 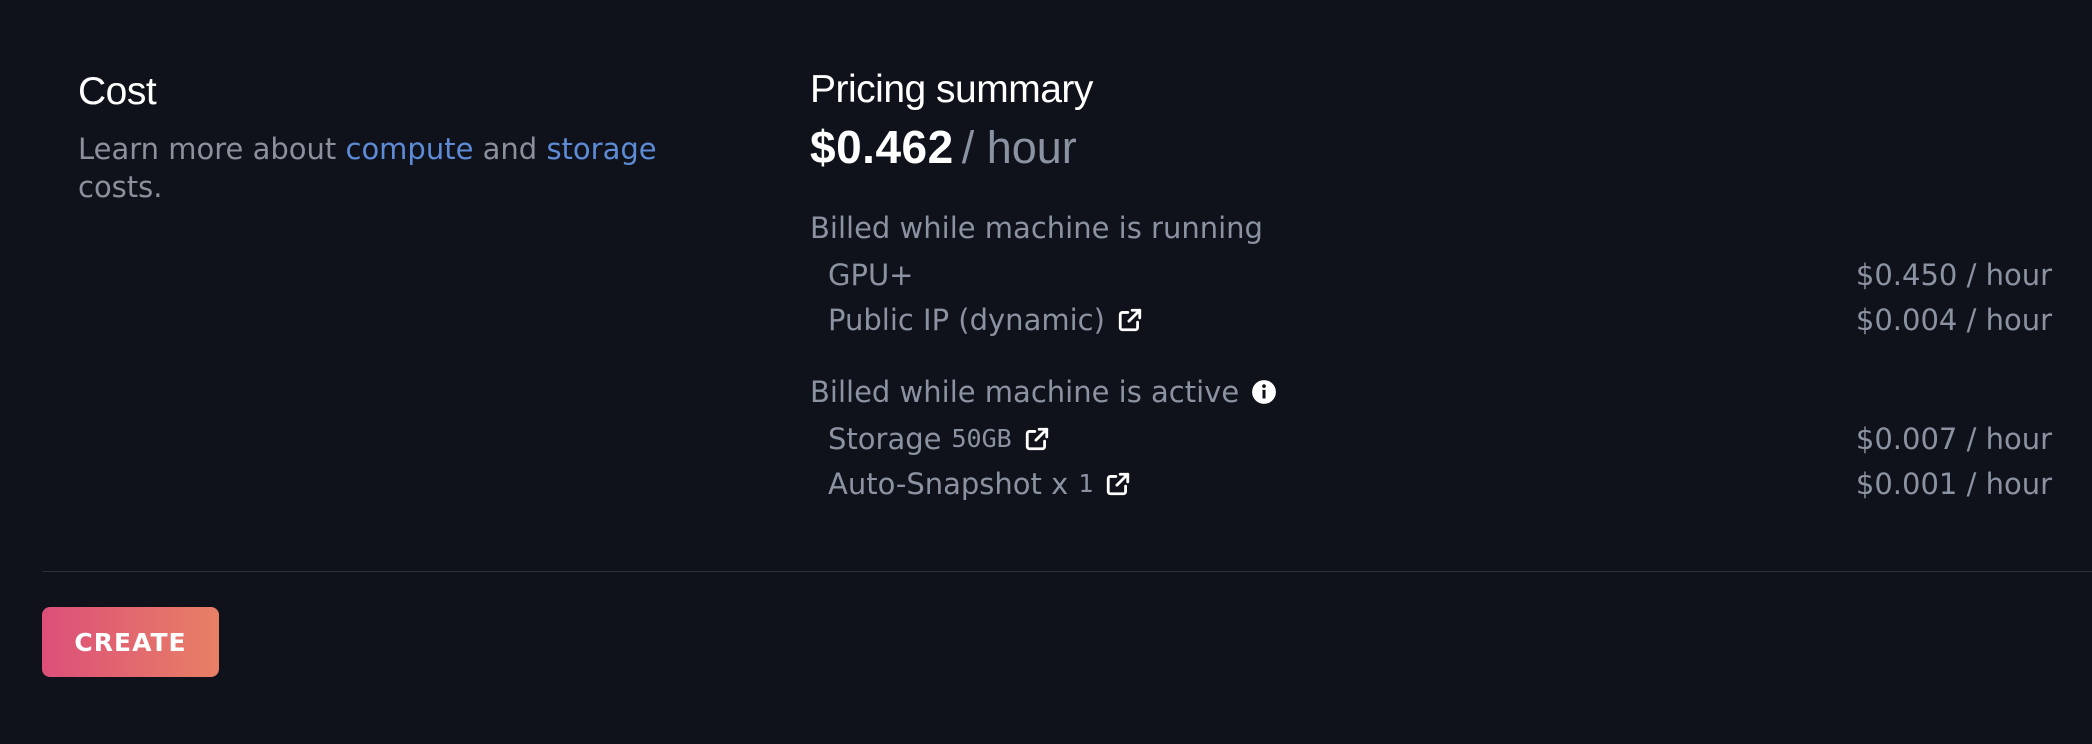 I want to click on line-item-storage-size: 50GB, so click(x=981, y=438).